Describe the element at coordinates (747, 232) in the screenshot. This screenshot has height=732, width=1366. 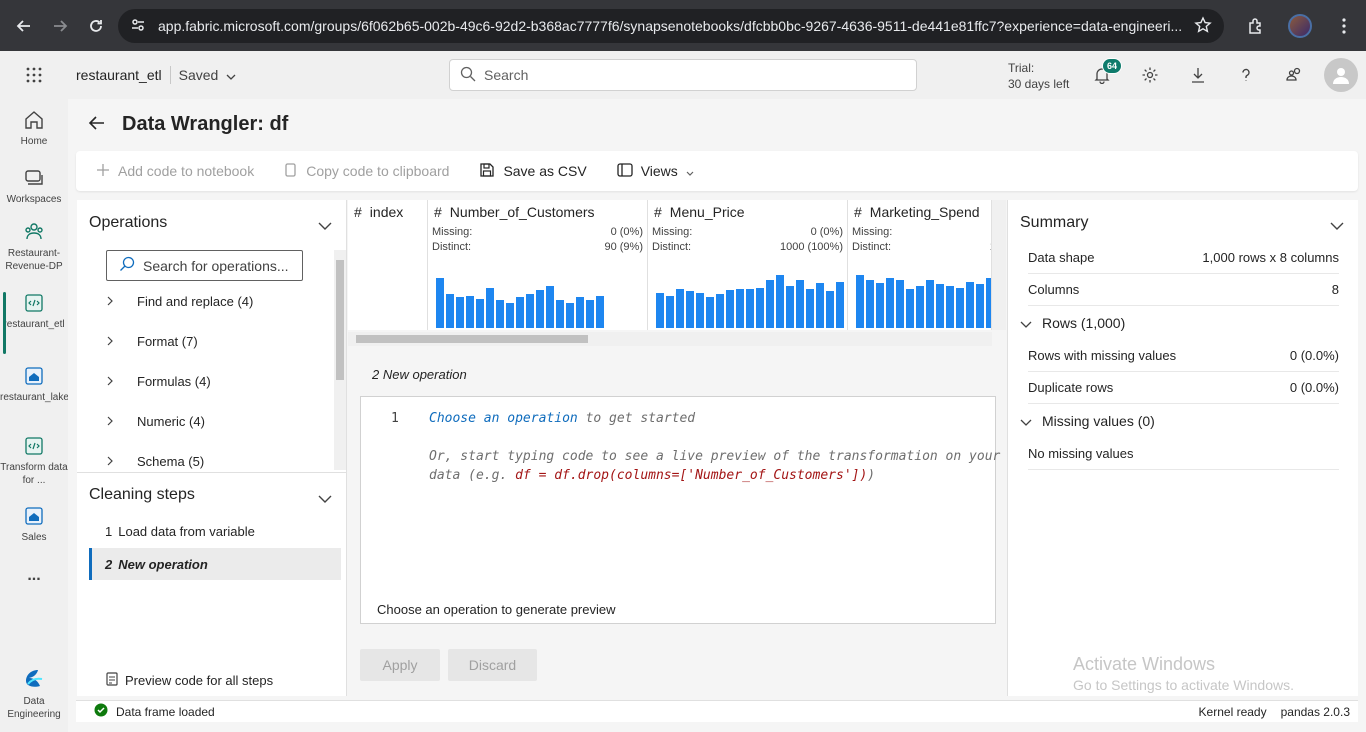
I see `missing-stat: Missing: 0 (0%)` at that location.